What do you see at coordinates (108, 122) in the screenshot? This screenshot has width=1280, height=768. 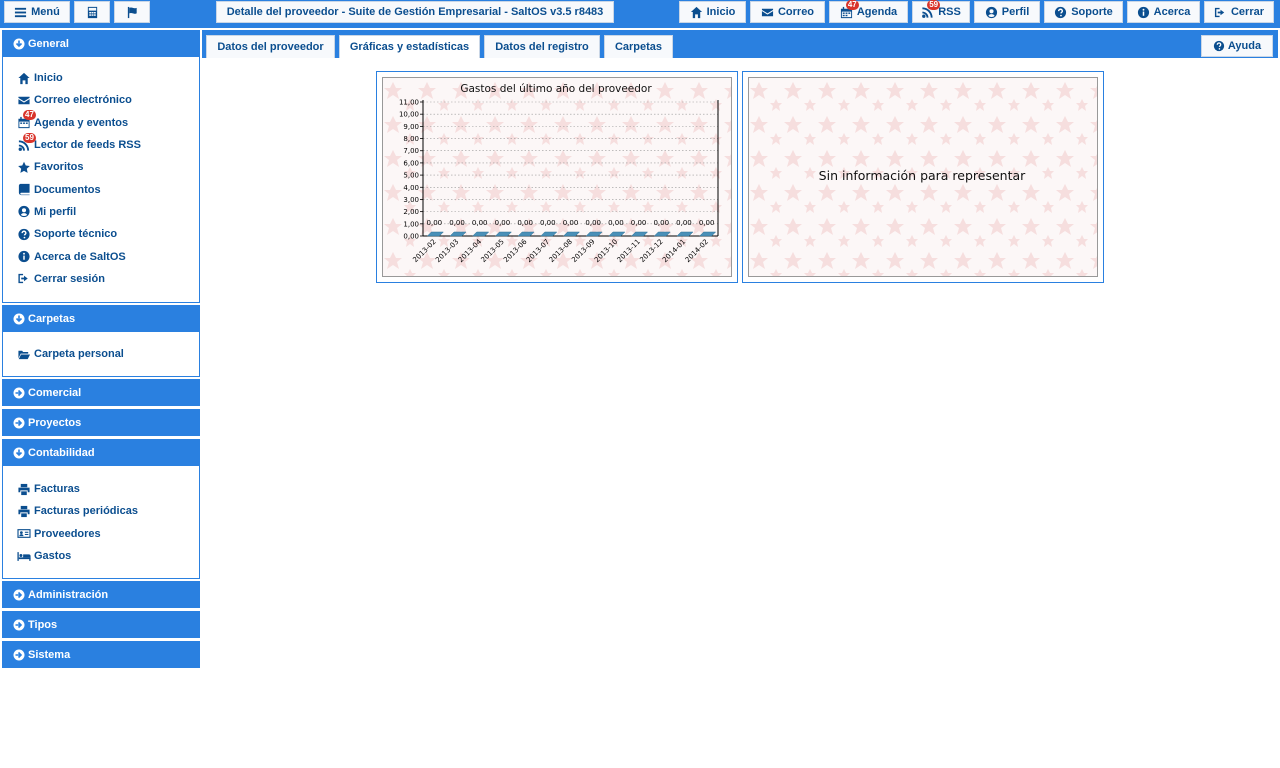 I see `sidebar-item-agenda: 47 Agenda y eventos` at bounding box center [108, 122].